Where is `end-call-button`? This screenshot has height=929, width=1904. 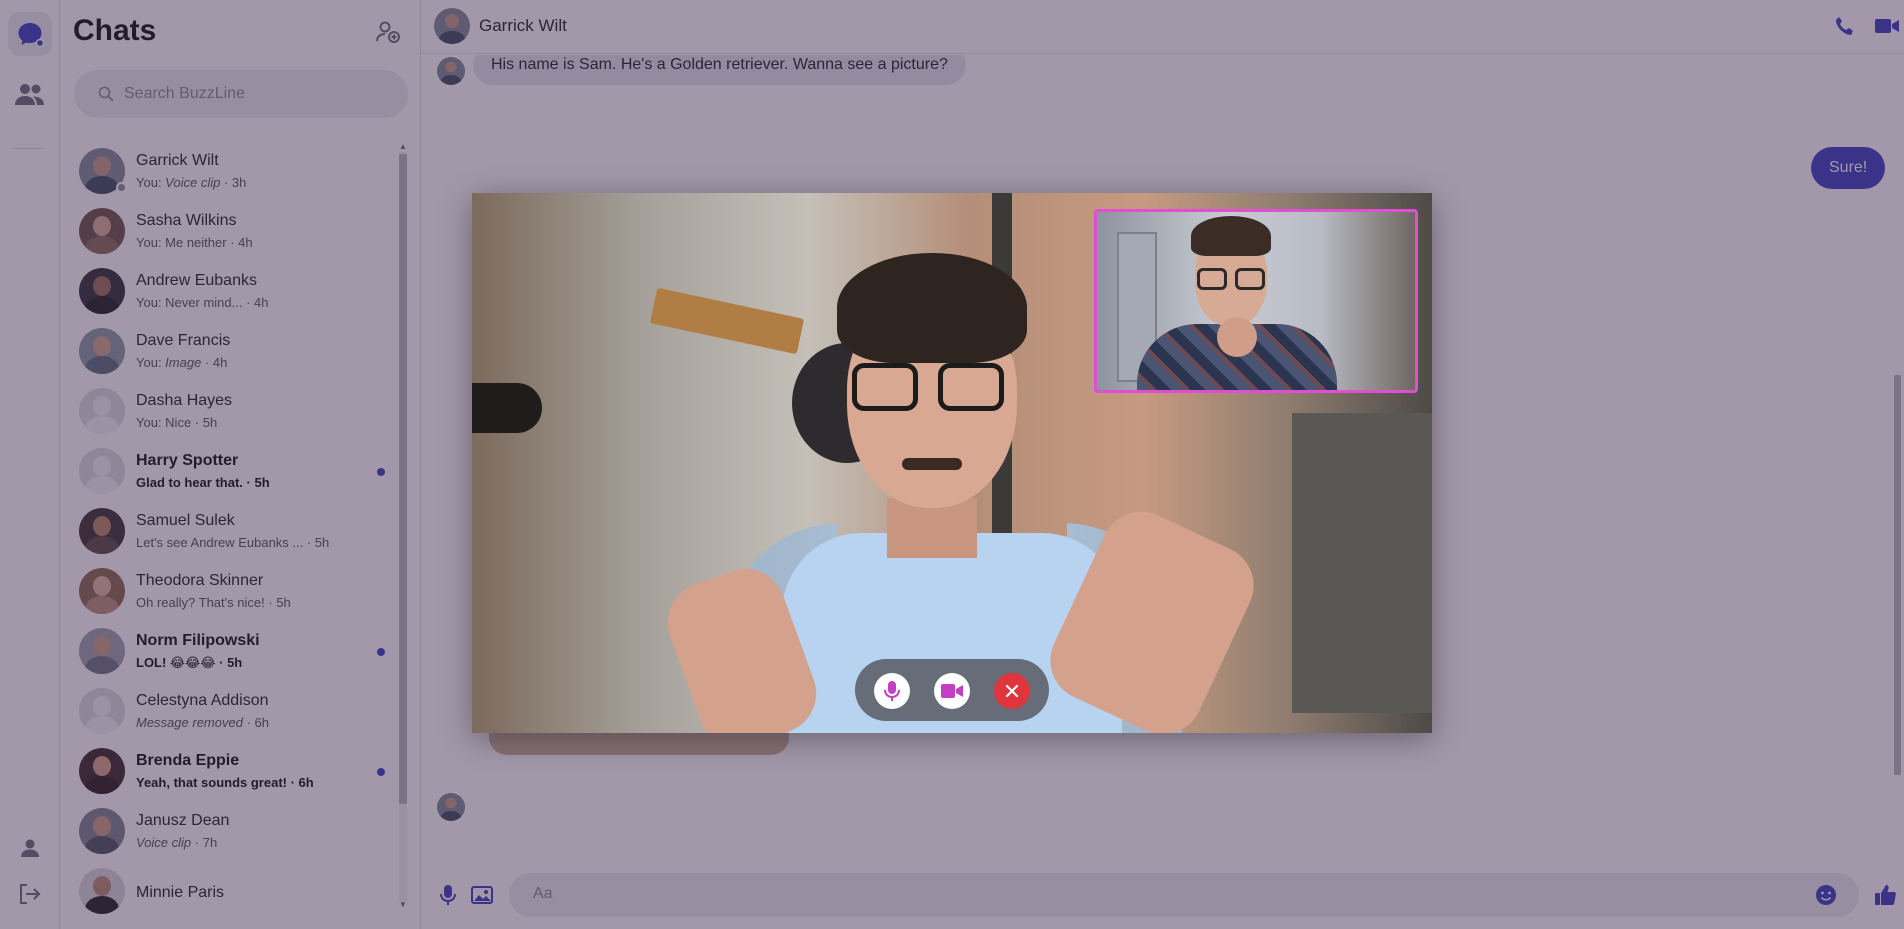
end-call-button is located at coordinates (1012, 691).